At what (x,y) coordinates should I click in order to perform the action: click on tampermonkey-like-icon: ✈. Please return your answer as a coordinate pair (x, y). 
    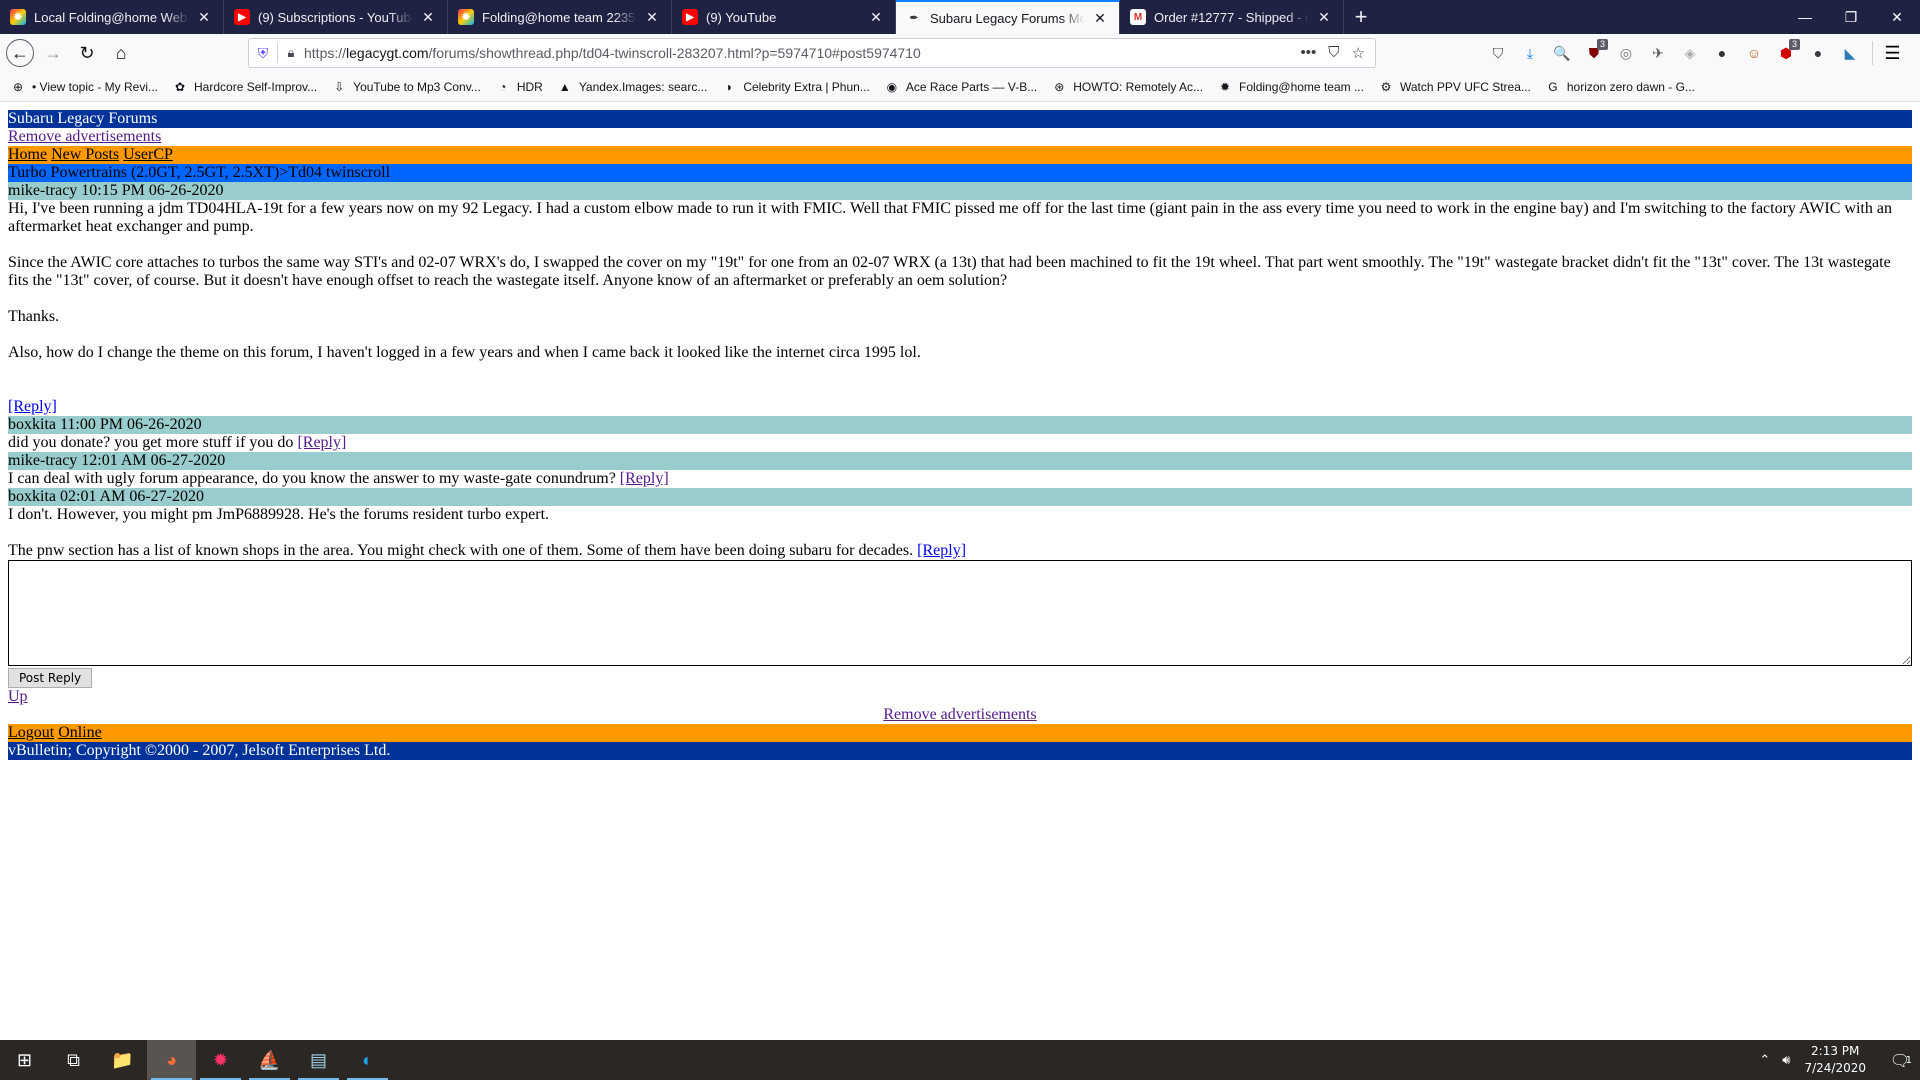
    Looking at the image, I should click on (1658, 53).